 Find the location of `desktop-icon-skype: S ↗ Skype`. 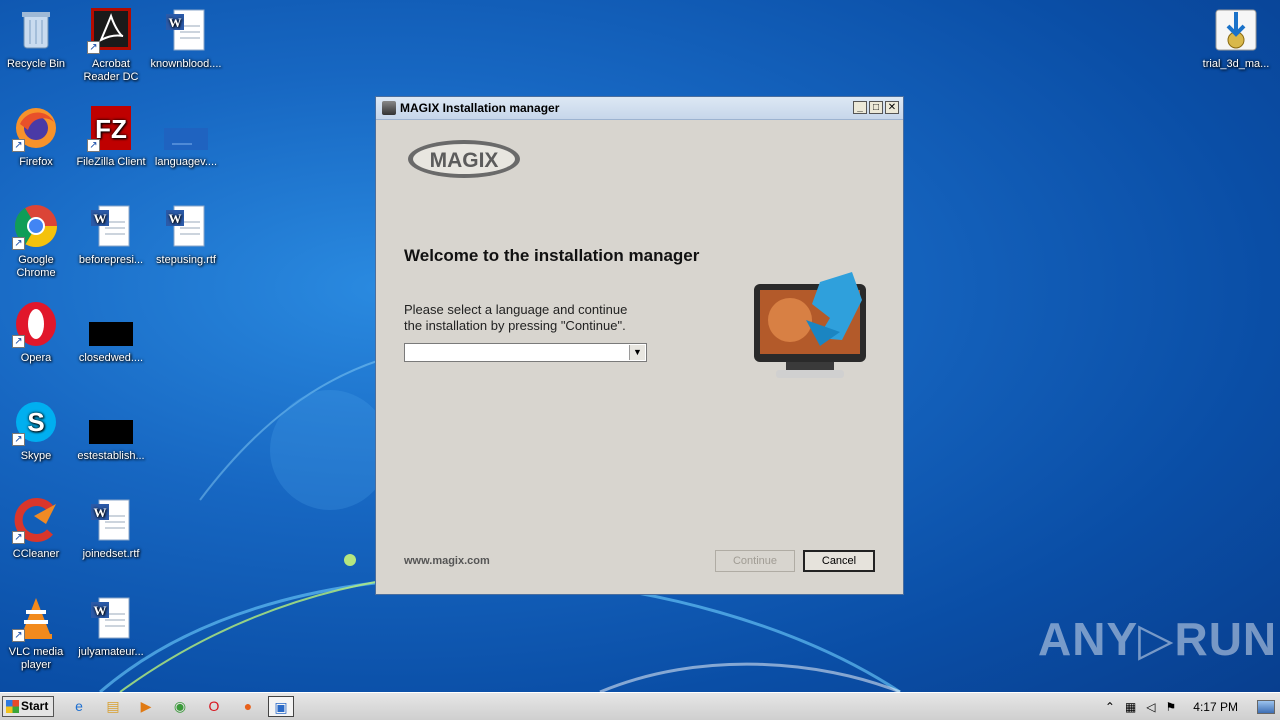

desktop-icon-skype: S ↗ Skype is located at coordinates (37, 430).